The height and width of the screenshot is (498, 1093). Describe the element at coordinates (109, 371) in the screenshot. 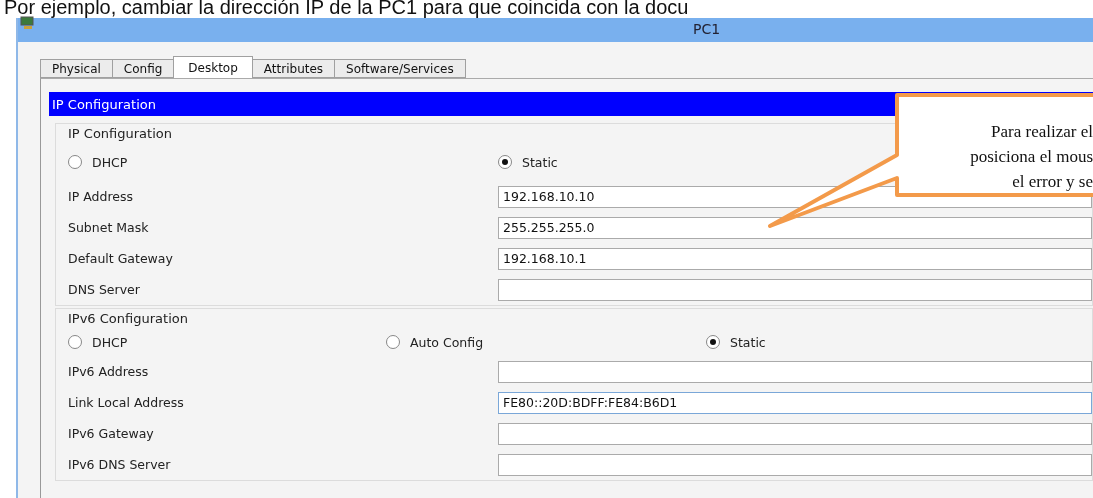

I see `field-label: IPv6 Address` at that location.